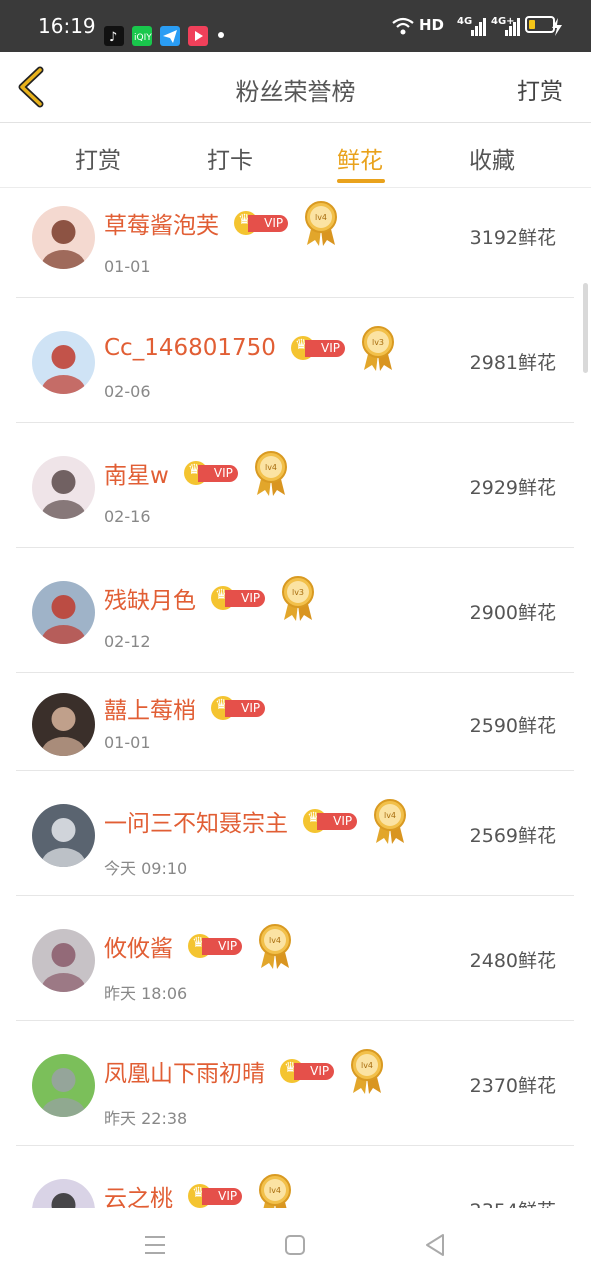 The image size is (591, 1280). I want to click on name-line: 南星w VIP lv4, so click(196, 472).